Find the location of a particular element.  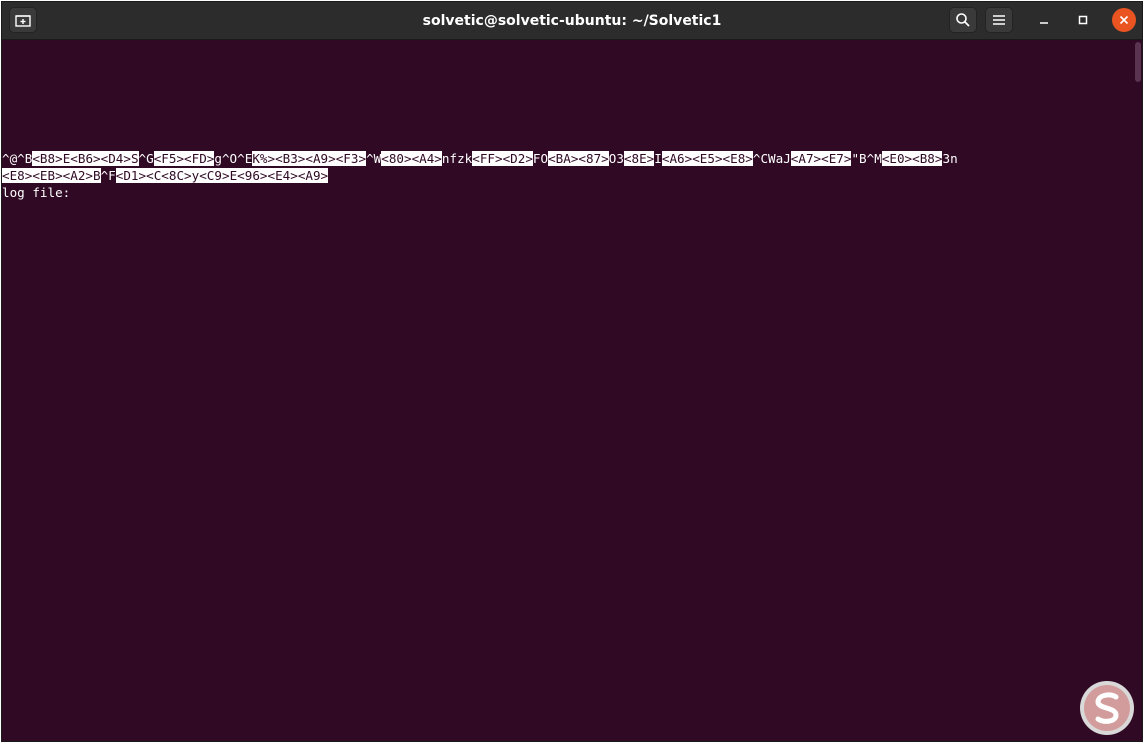

close-icon is located at coordinates (1124, 20).